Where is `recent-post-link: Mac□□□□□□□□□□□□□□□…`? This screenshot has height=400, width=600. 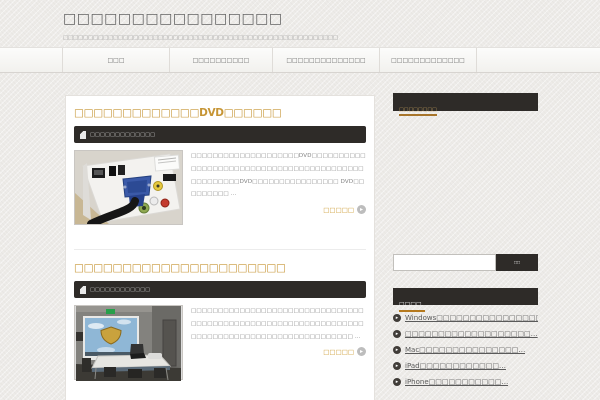
recent-post-link: Mac□□□□□□□□□□□□□□□… is located at coordinates (465, 350).